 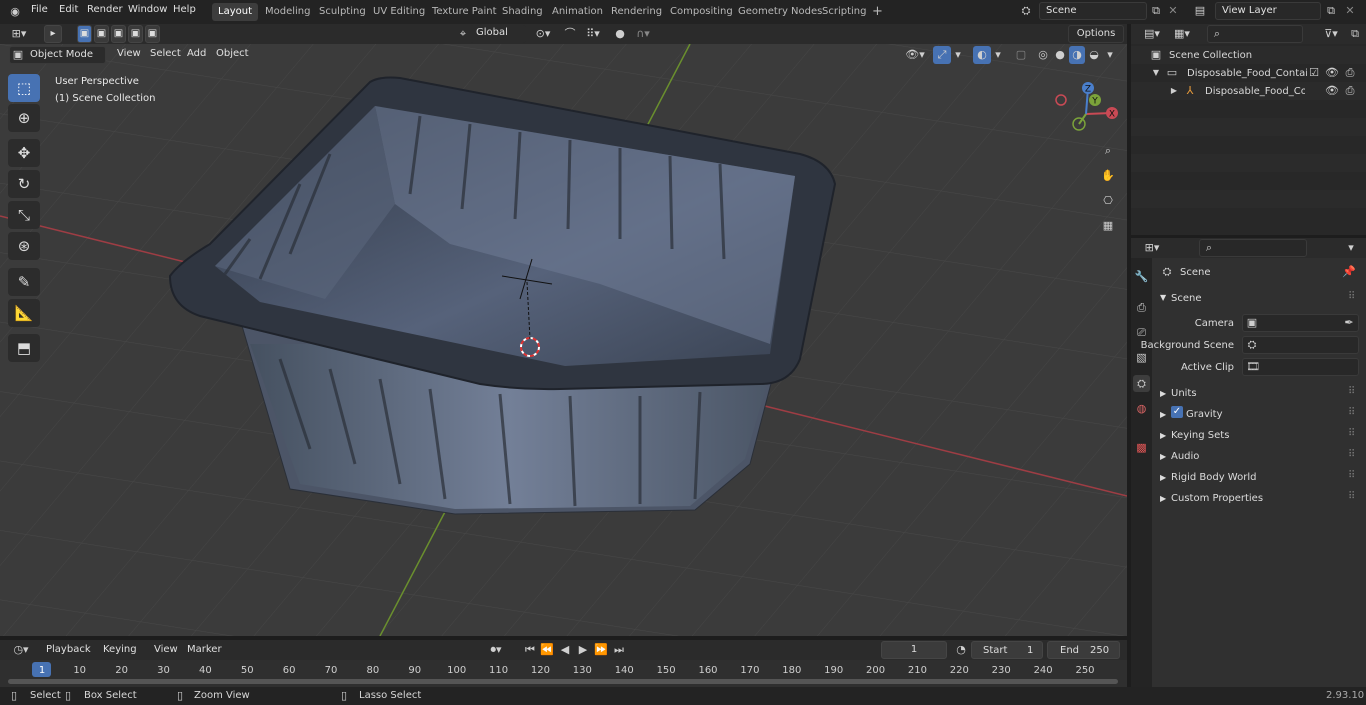 I want to click on filter-icon: ⊽▾, so click(x=1331, y=34).